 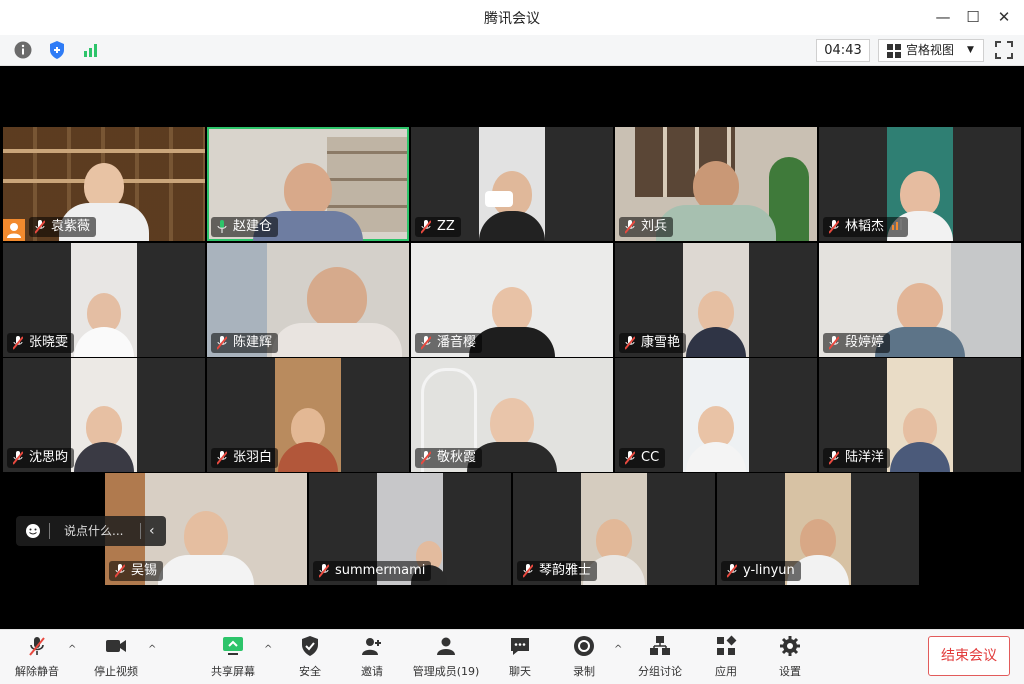 I want to click on share-screen-button: 共享屏幕, so click(x=233, y=657).